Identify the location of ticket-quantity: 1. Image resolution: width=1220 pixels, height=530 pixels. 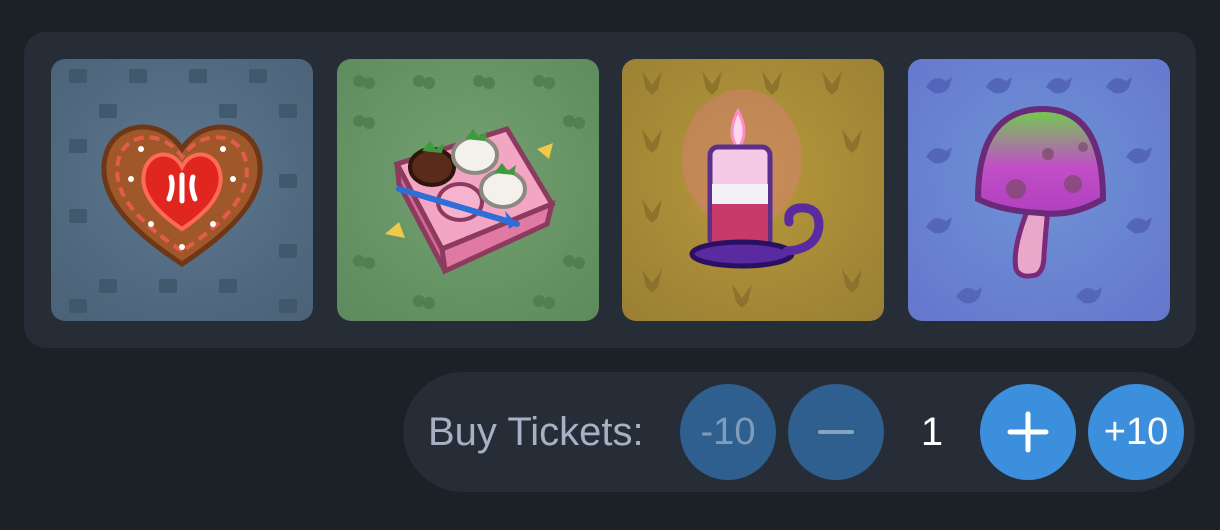
(932, 432).